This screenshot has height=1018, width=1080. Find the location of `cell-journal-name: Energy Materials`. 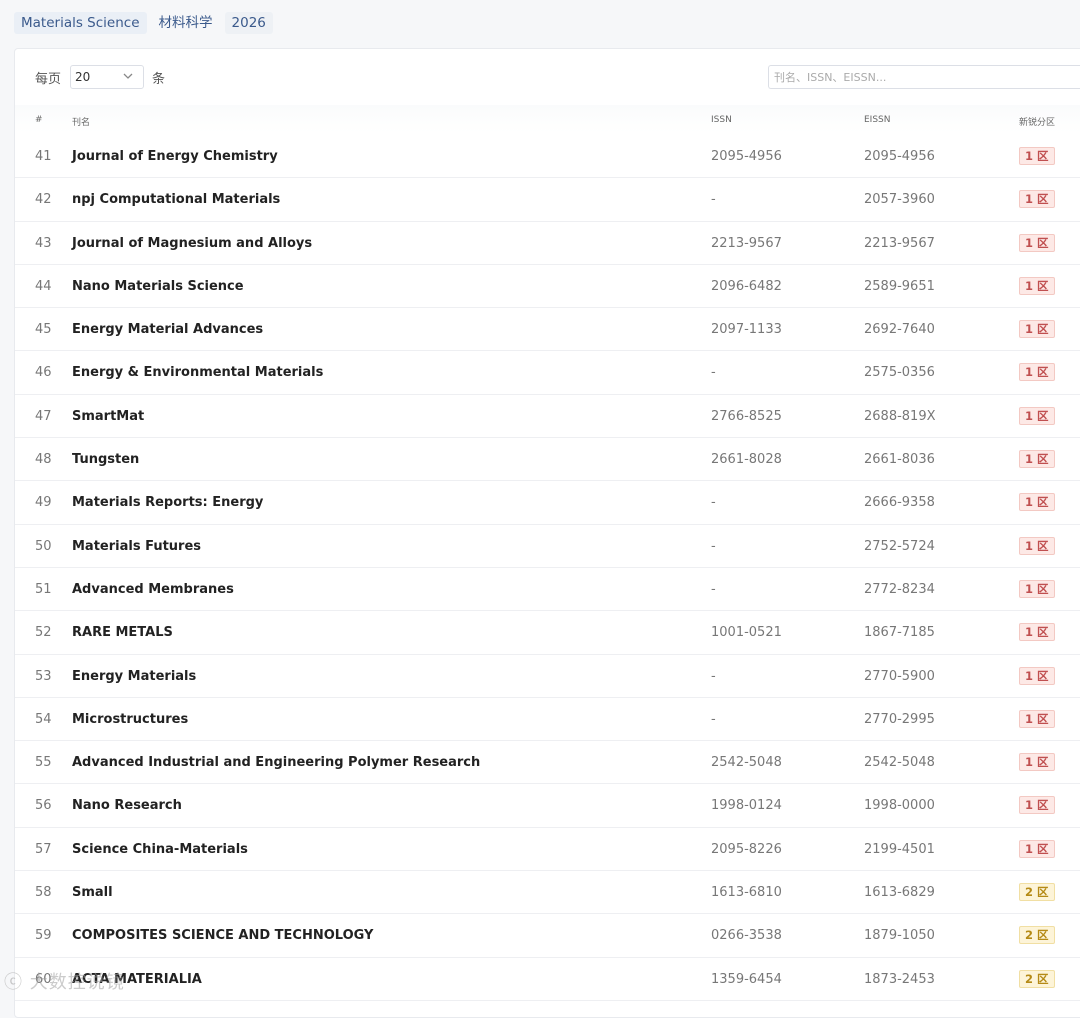

cell-journal-name: Energy Materials is located at coordinates (134, 676).